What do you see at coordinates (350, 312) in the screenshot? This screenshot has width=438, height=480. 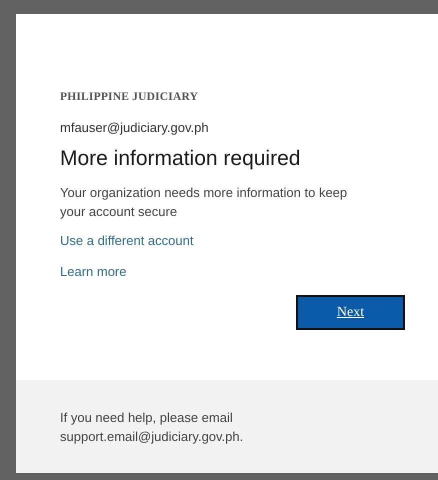 I see `next-button: Next` at bounding box center [350, 312].